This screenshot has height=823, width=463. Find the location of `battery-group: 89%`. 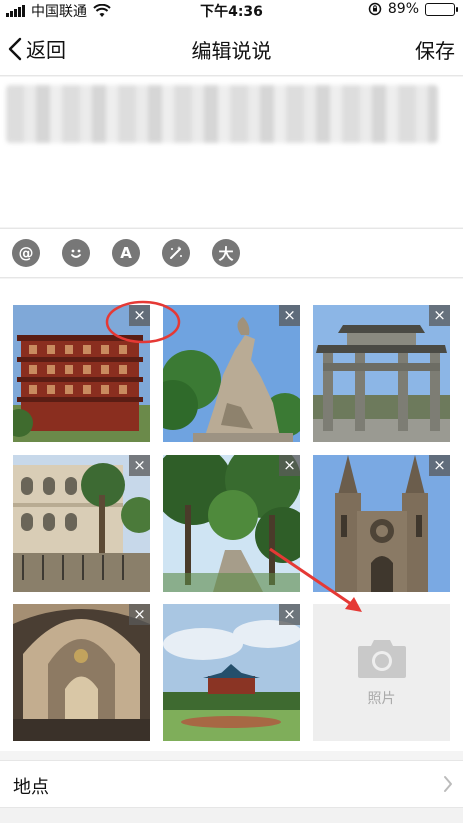

battery-group: 89% is located at coordinates (413, 9).